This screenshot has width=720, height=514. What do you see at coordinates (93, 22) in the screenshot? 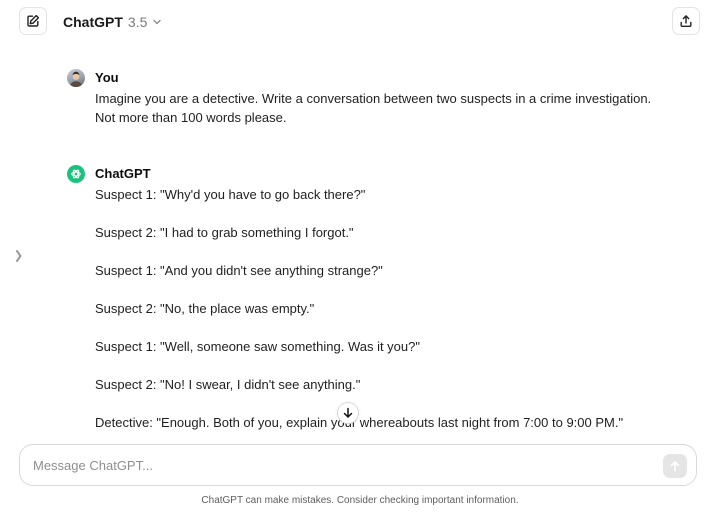
I see `model-name: ChatGPT` at bounding box center [93, 22].